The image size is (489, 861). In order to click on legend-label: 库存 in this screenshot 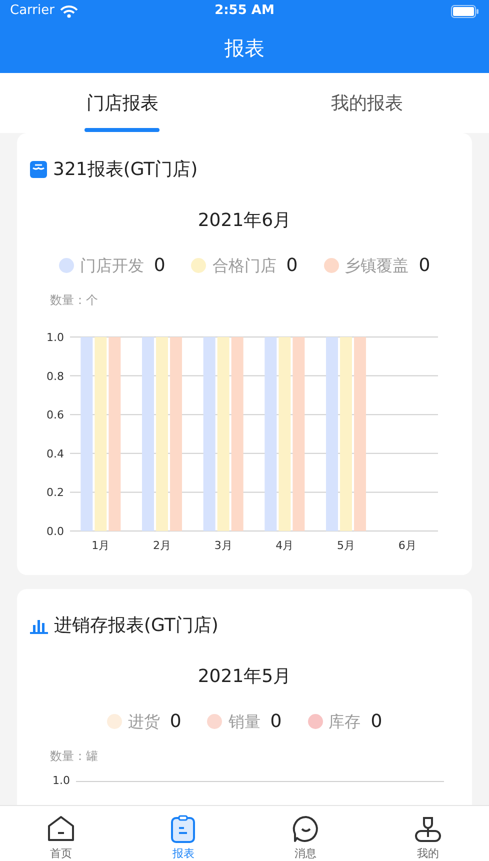, I will do `click(344, 721)`.